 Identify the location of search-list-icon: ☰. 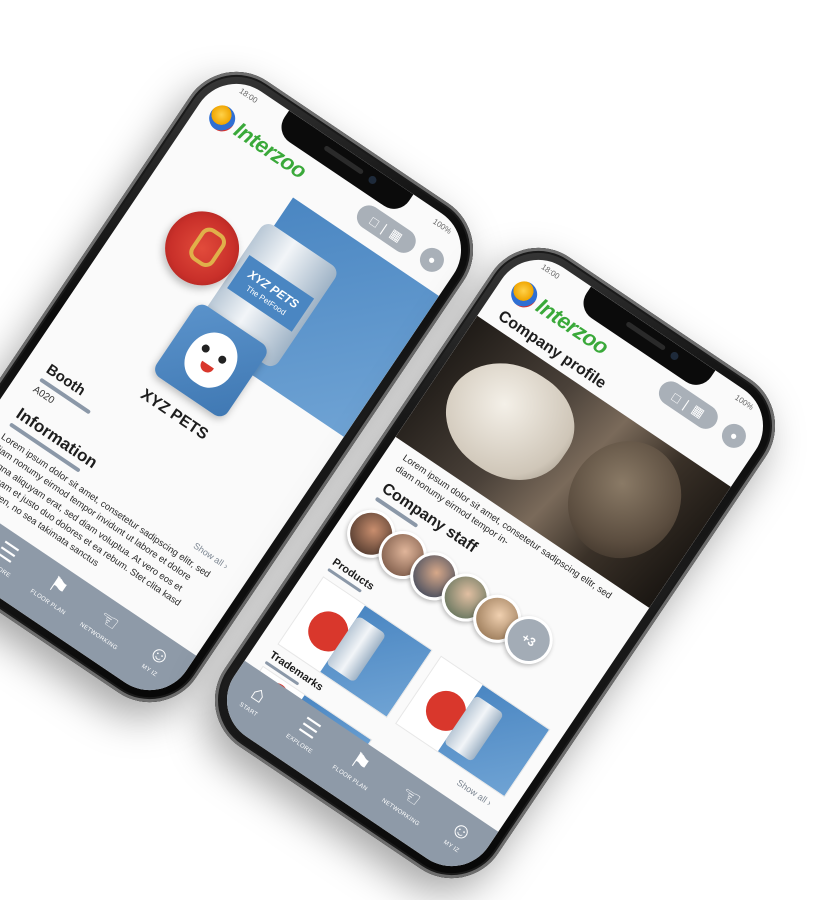
(11, 552).